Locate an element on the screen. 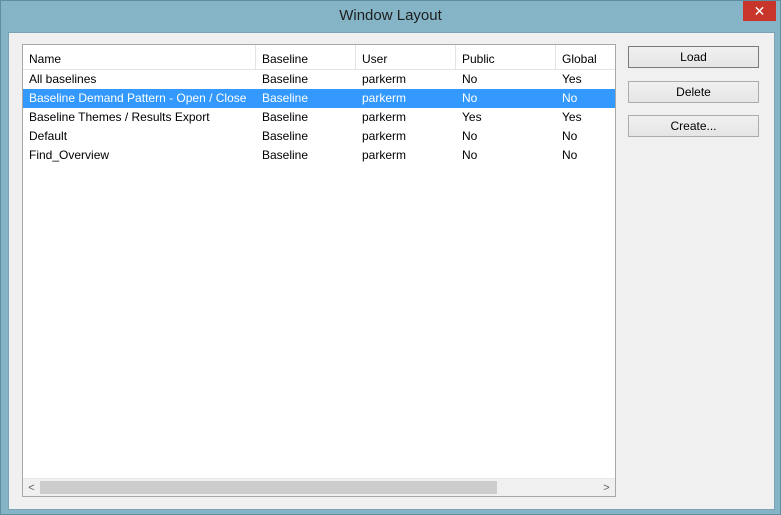 The width and height of the screenshot is (781, 515). column-header-public: Public is located at coordinates (506, 57).